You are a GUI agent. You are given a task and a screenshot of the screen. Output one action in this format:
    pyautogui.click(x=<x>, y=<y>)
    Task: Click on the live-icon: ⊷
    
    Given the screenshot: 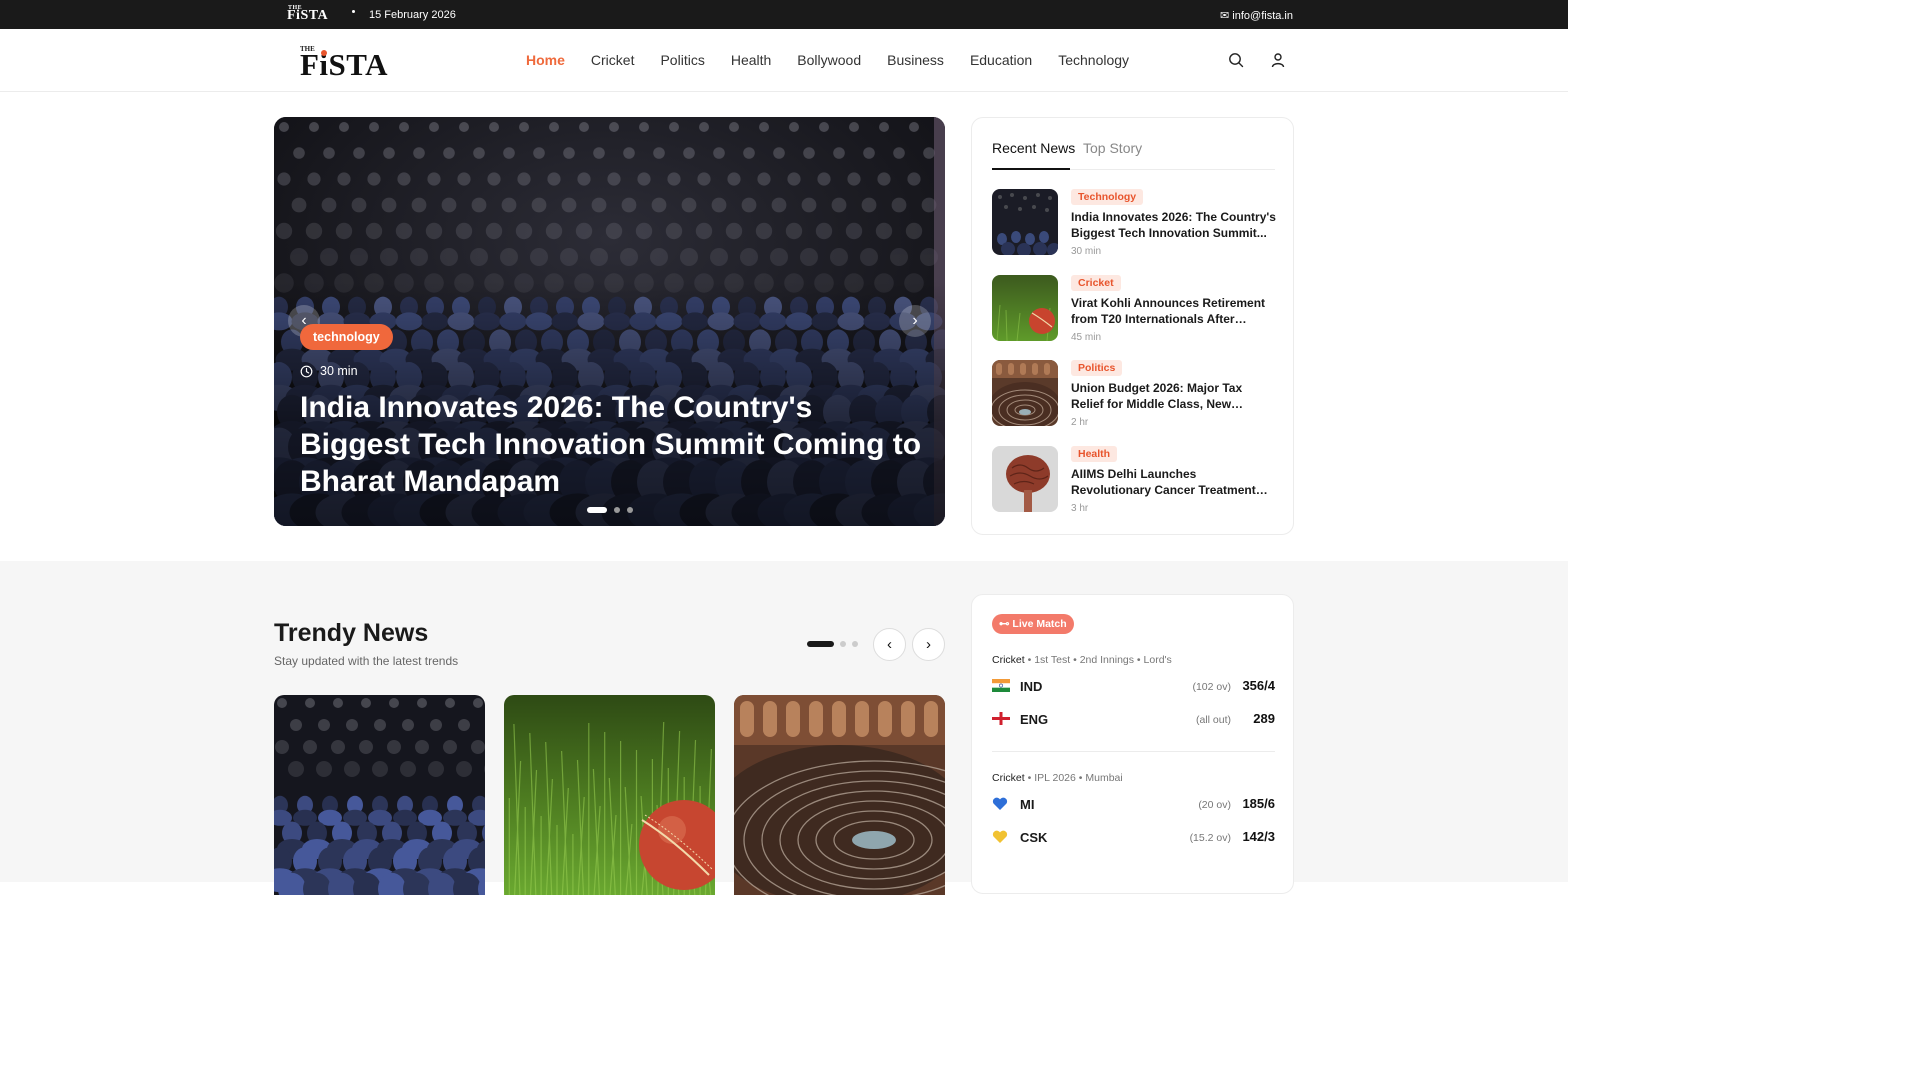 What is the action you would take?
    pyautogui.click(x=1006, y=624)
    